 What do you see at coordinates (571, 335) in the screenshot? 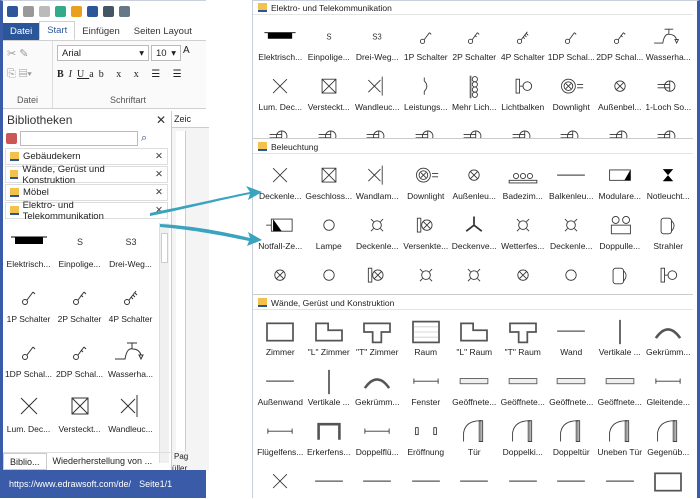
I see `shape-item-wand: Wand` at bounding box center [571, 335].